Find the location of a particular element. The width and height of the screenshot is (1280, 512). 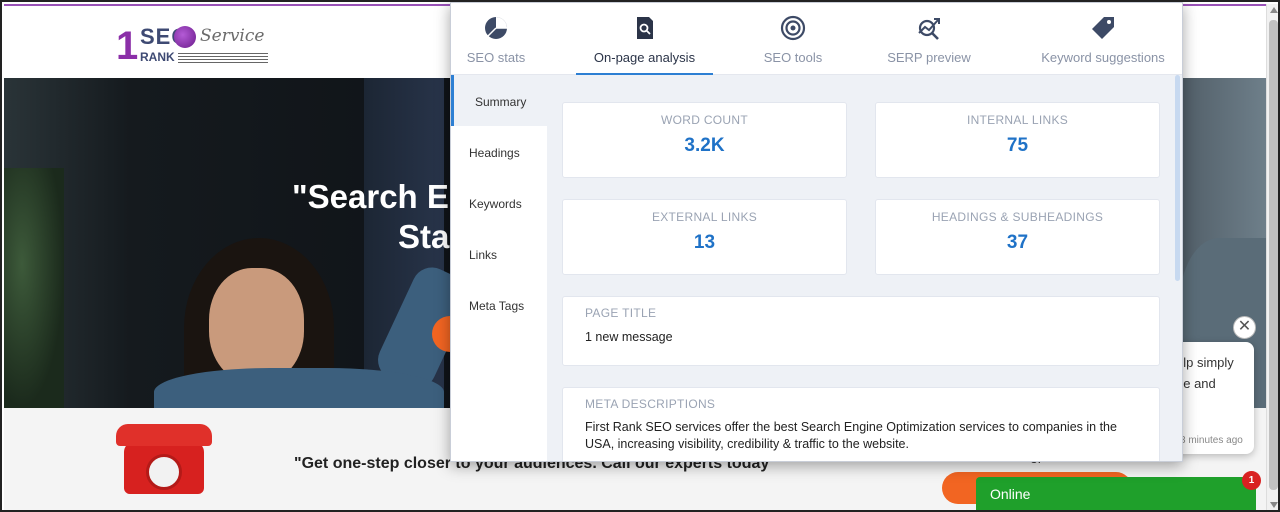

page-title-card: PAGE TITLE 1 new message is located at coordinates (861, 331).